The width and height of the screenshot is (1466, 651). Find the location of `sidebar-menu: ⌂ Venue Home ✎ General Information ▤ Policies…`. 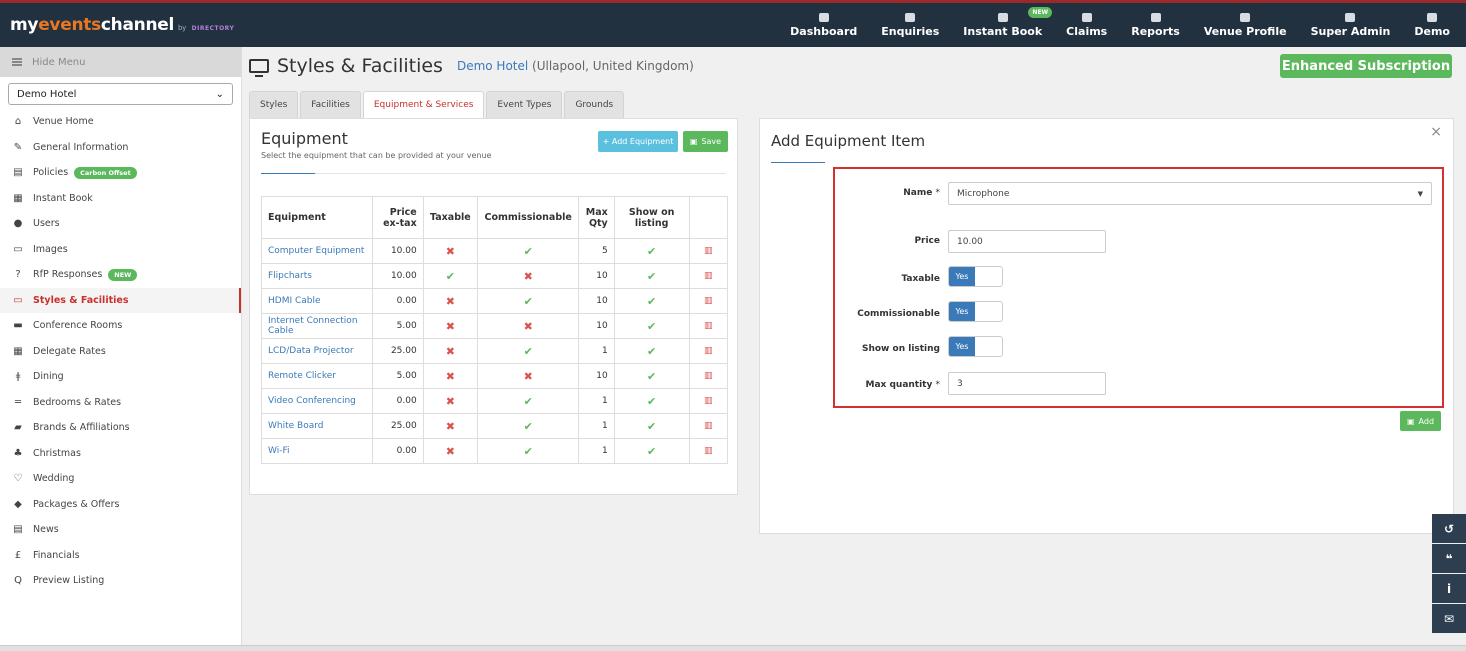

sidebar-menu: ⌂ Venue Home ✎ General Information ▤ Policies… is located at coordinates (120, 351).